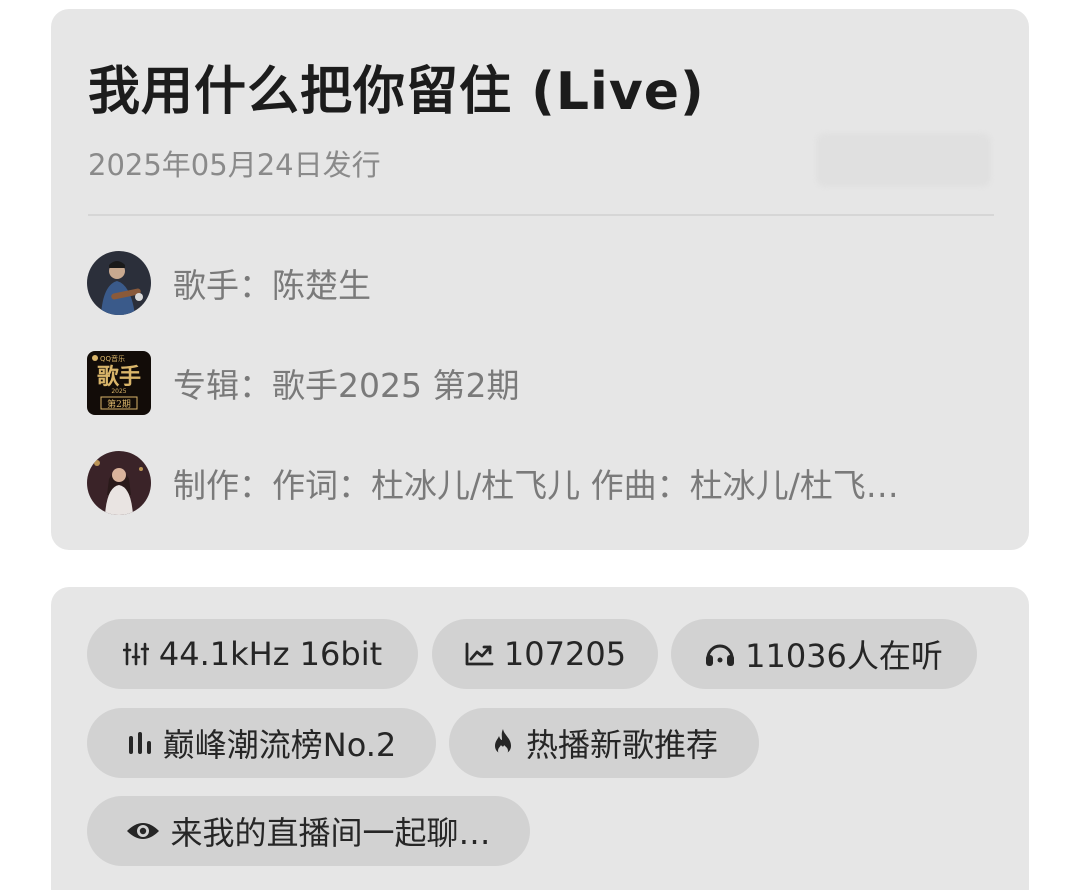 The height and width of the screenshot is (890, 1080). Describe the element at coordinates (119, 483) in the screenshot. I see `producer-avatar` at that location.